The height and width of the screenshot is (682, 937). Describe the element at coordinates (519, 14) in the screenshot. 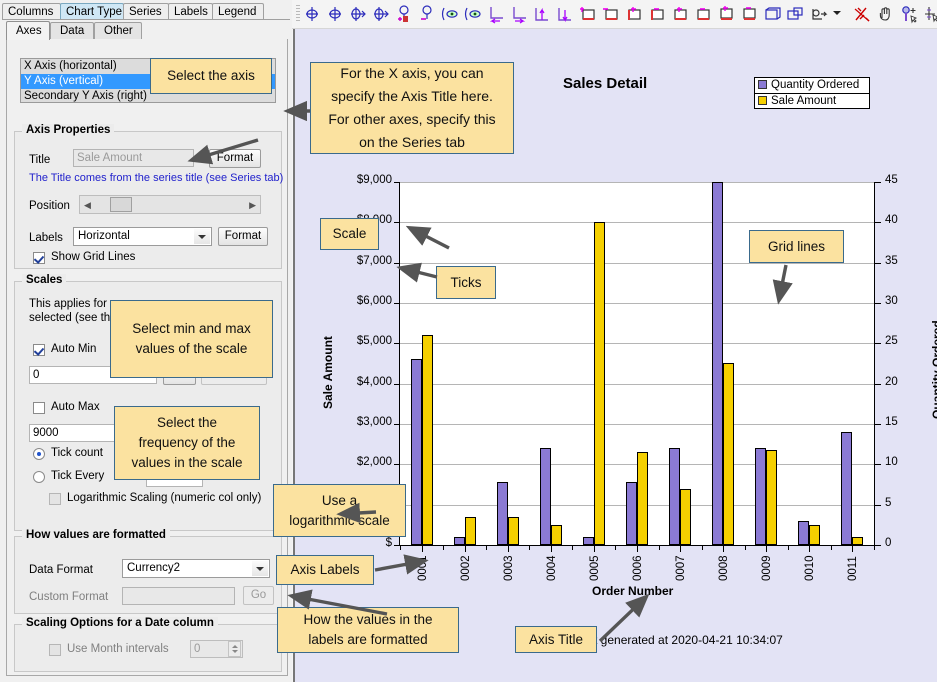

I see `align-bottom-right-icon` at that location.